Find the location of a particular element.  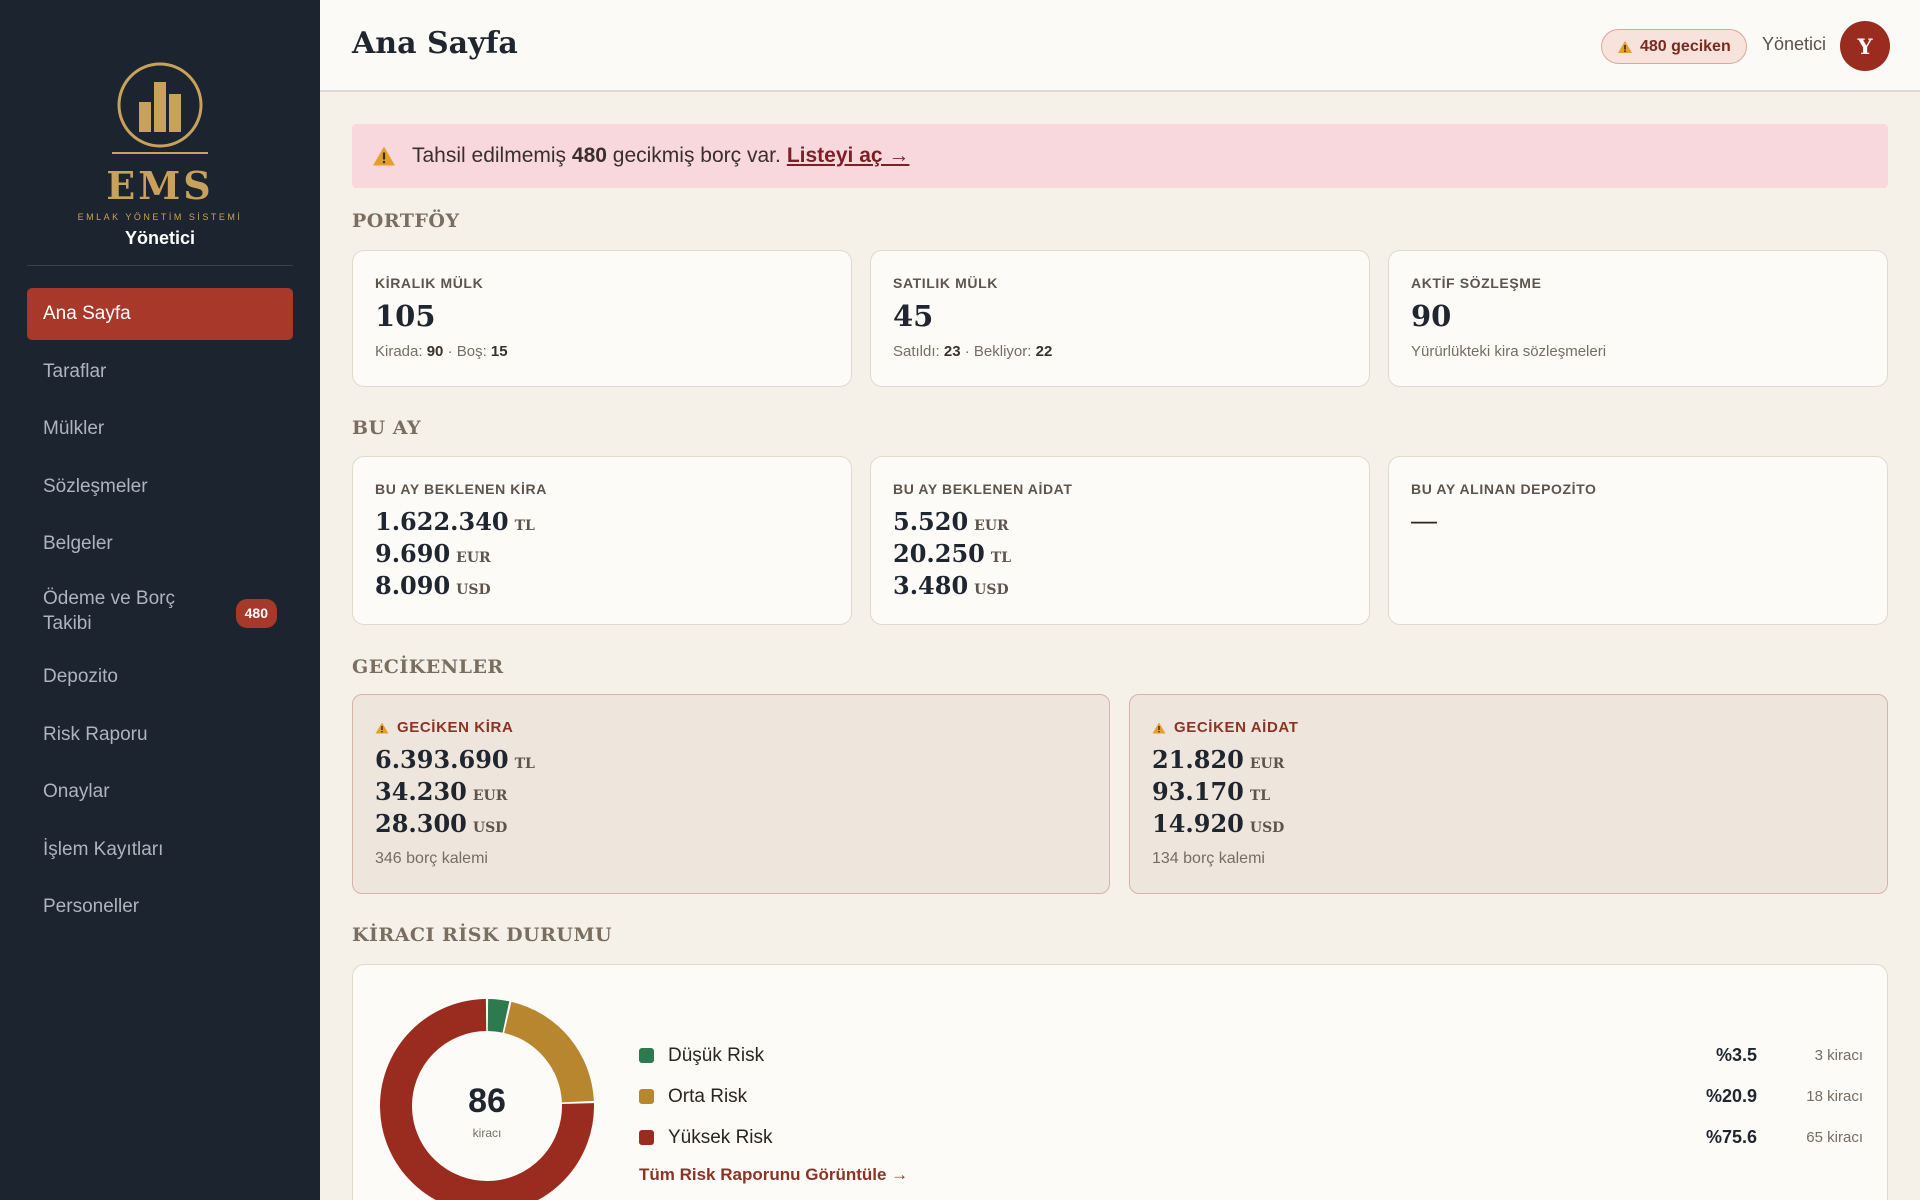

alert-count: 480 is located at coordinates (589, 155).